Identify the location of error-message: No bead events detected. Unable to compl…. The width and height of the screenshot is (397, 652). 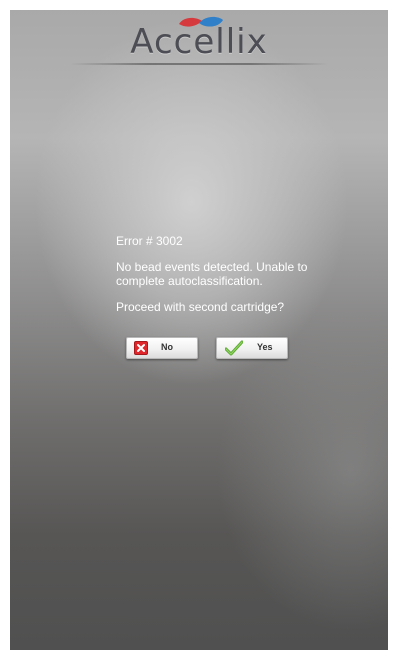
(212, 274).